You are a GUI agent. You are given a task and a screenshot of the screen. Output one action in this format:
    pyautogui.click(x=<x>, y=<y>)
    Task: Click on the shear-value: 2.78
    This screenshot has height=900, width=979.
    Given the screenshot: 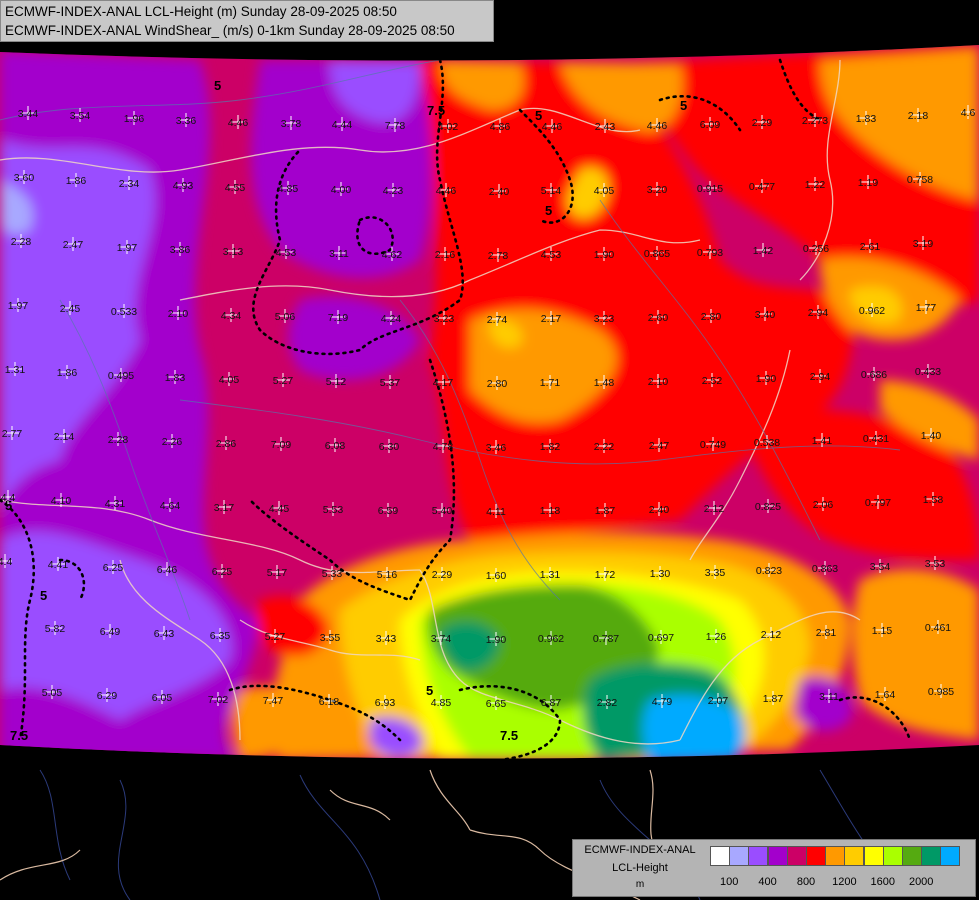 What is the action you would take?
    pyautogui.click(x=498, y=256)
    